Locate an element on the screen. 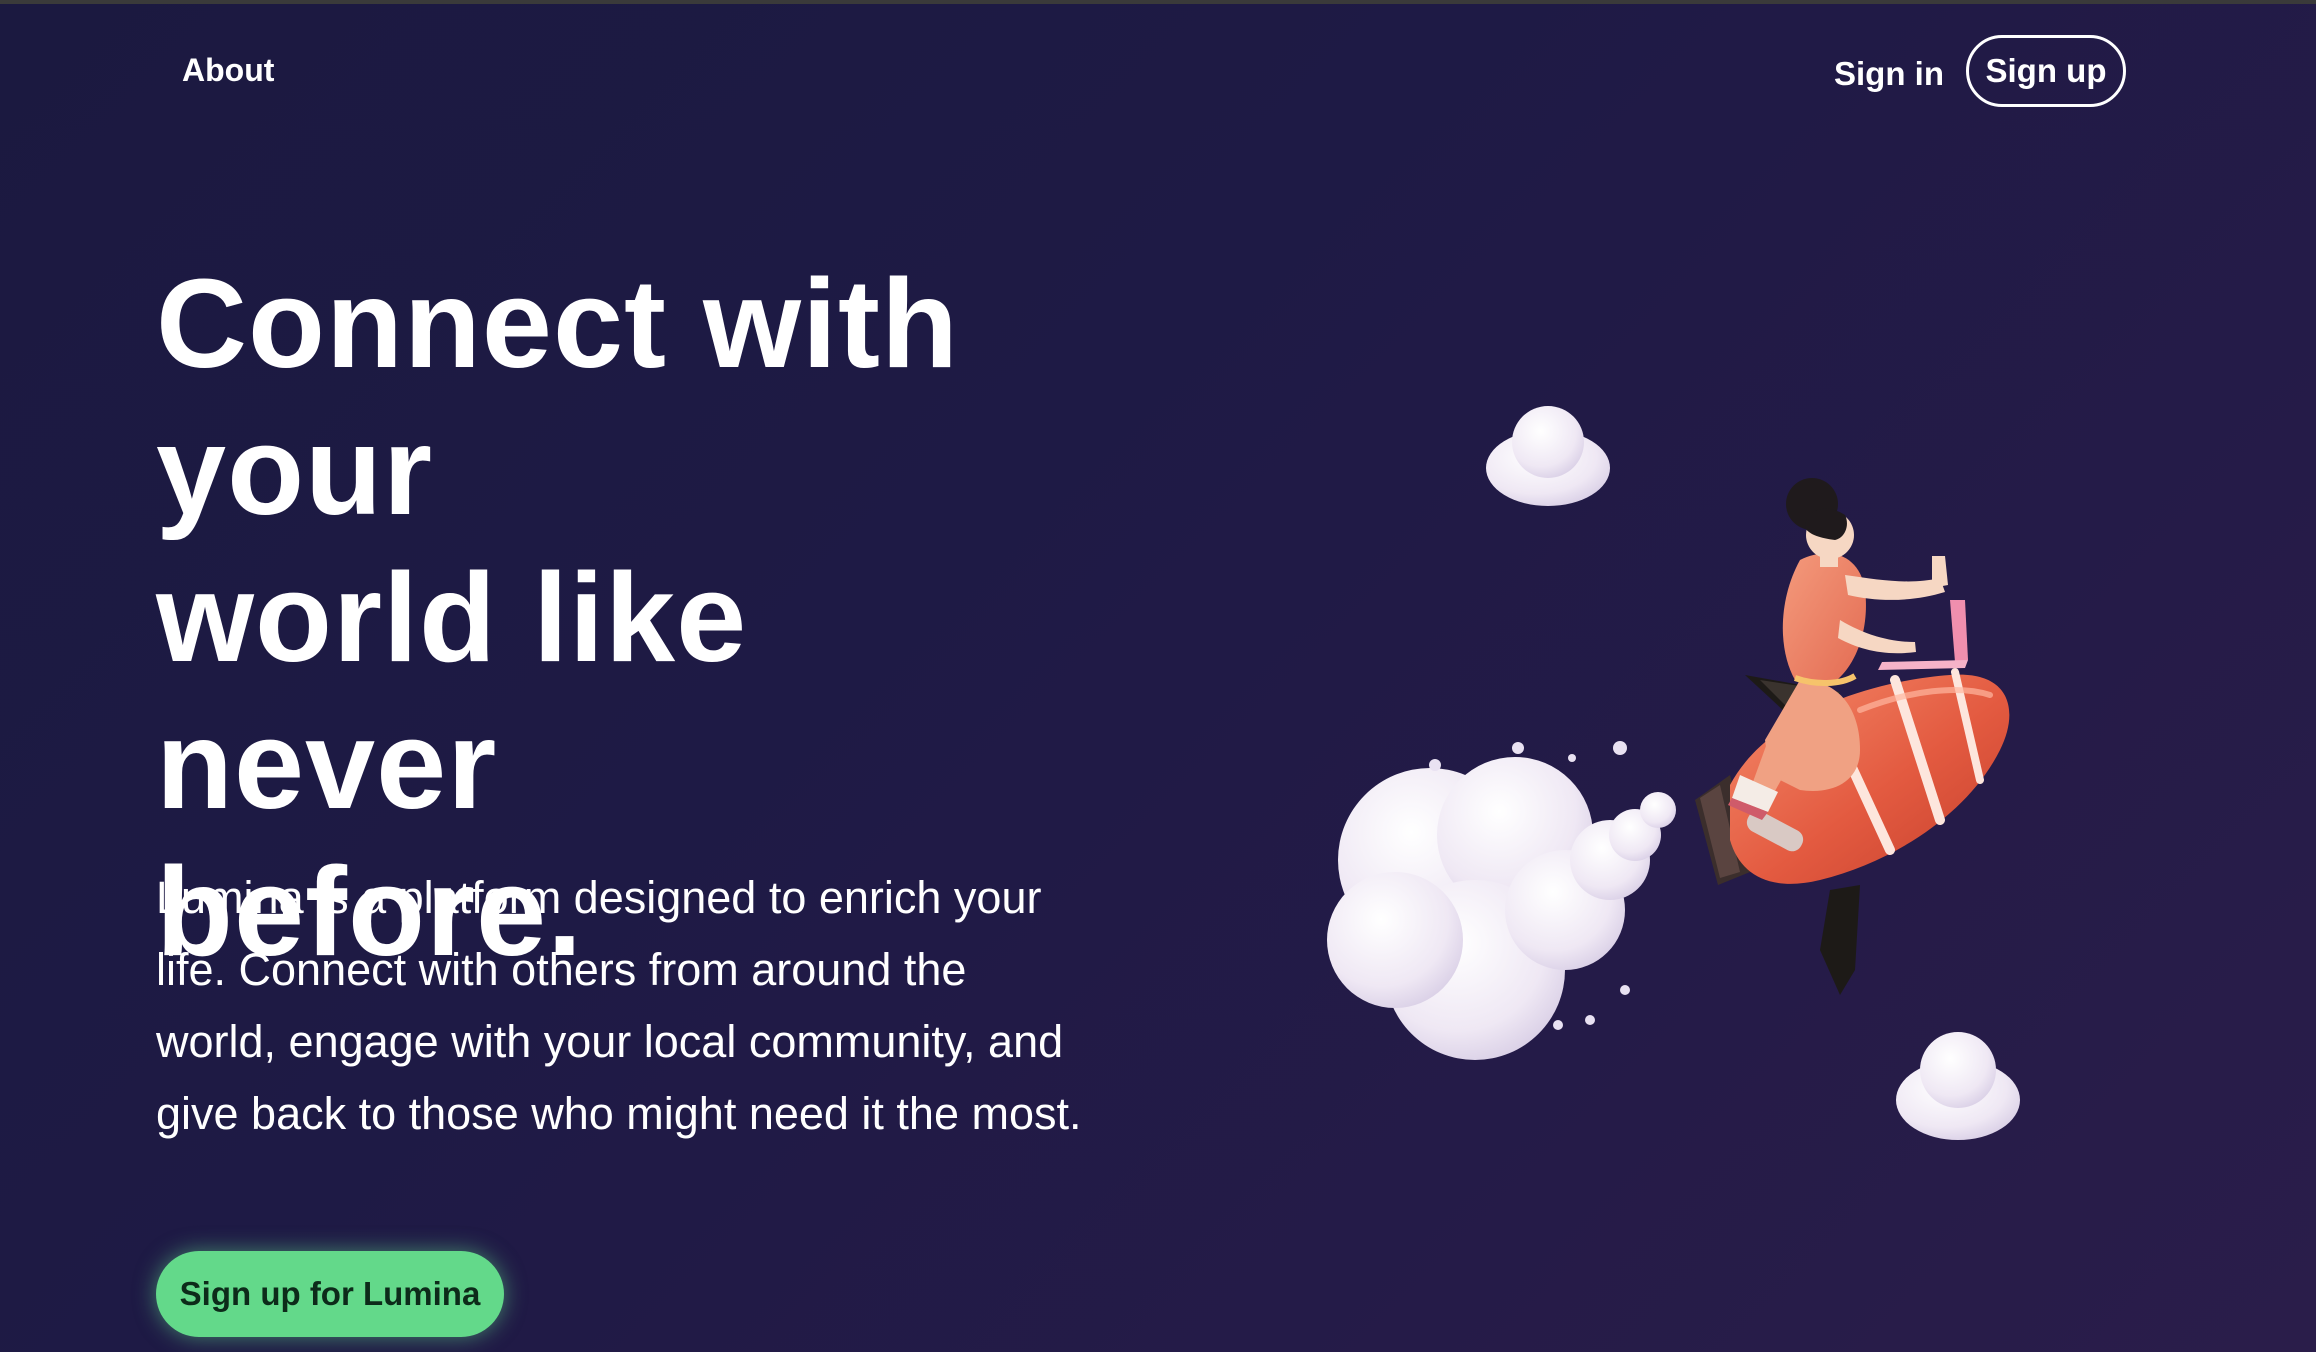 Image resolution: width=2316 pixels, height=1352 pixels. sign-in-link: Sign in is located at coordinates (1889, 74).